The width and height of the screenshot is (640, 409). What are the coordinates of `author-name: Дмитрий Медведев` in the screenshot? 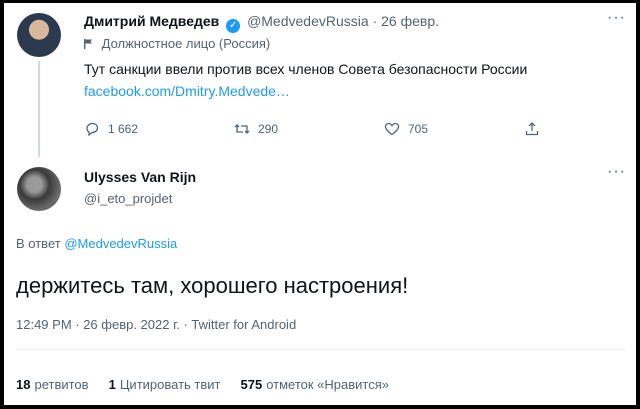 It's located at (151, 21).